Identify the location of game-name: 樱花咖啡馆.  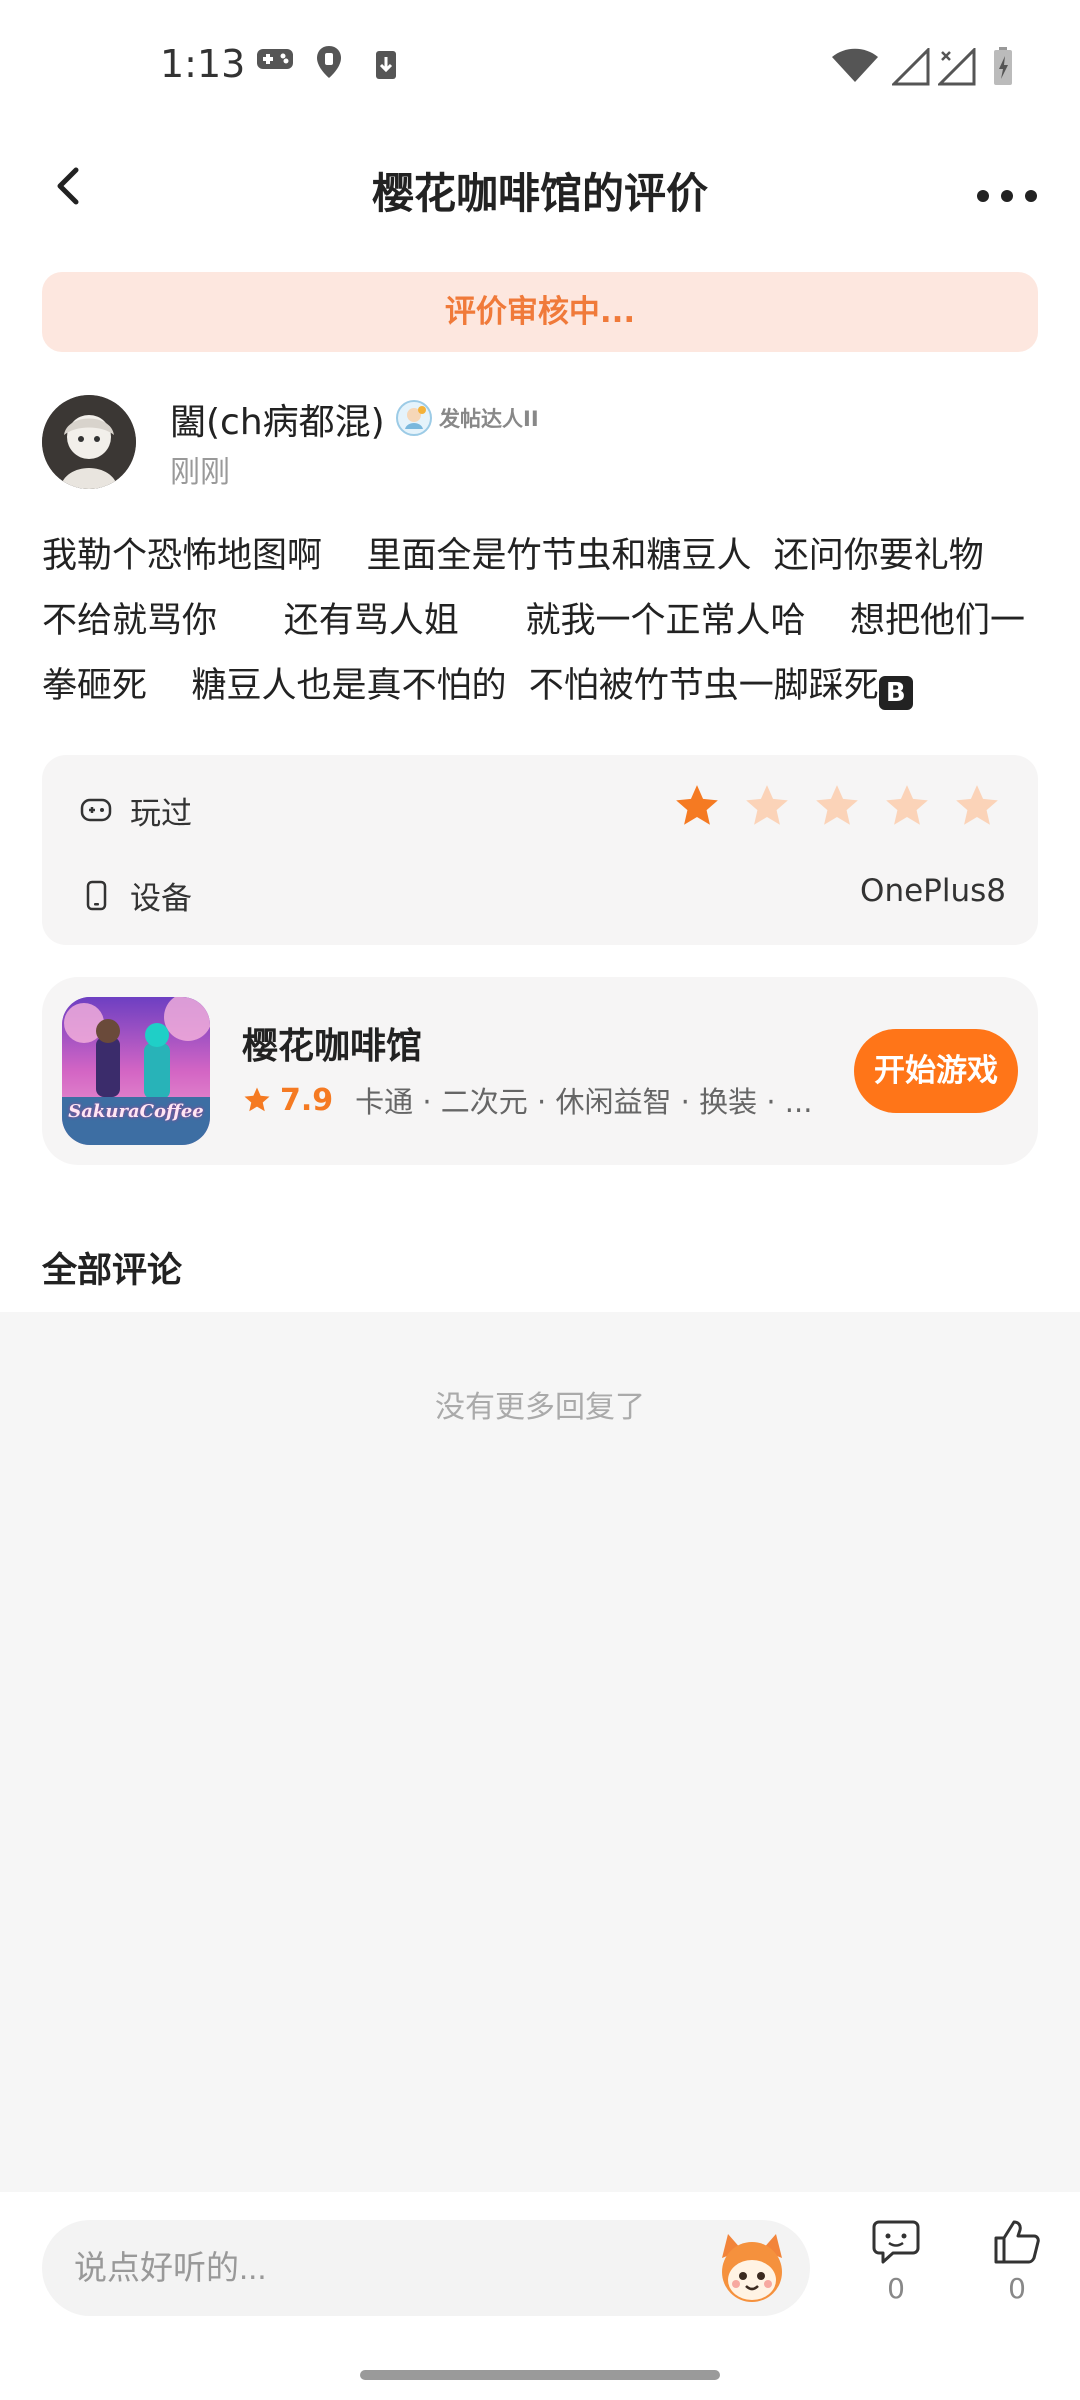
(332, 1043).